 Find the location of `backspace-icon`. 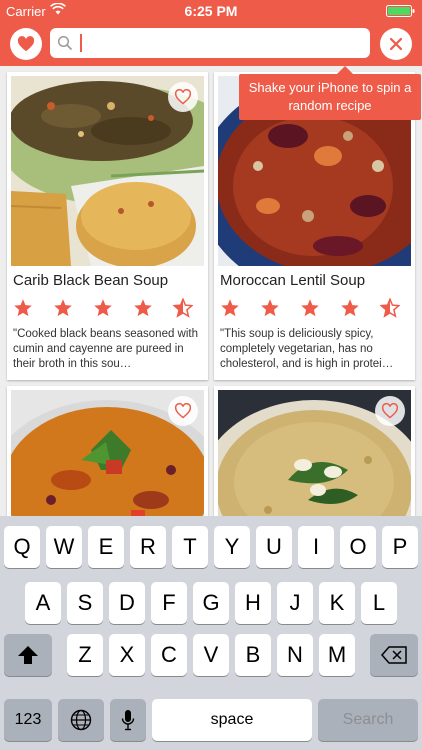

backspace-icon is located at coordinates (394, 655).